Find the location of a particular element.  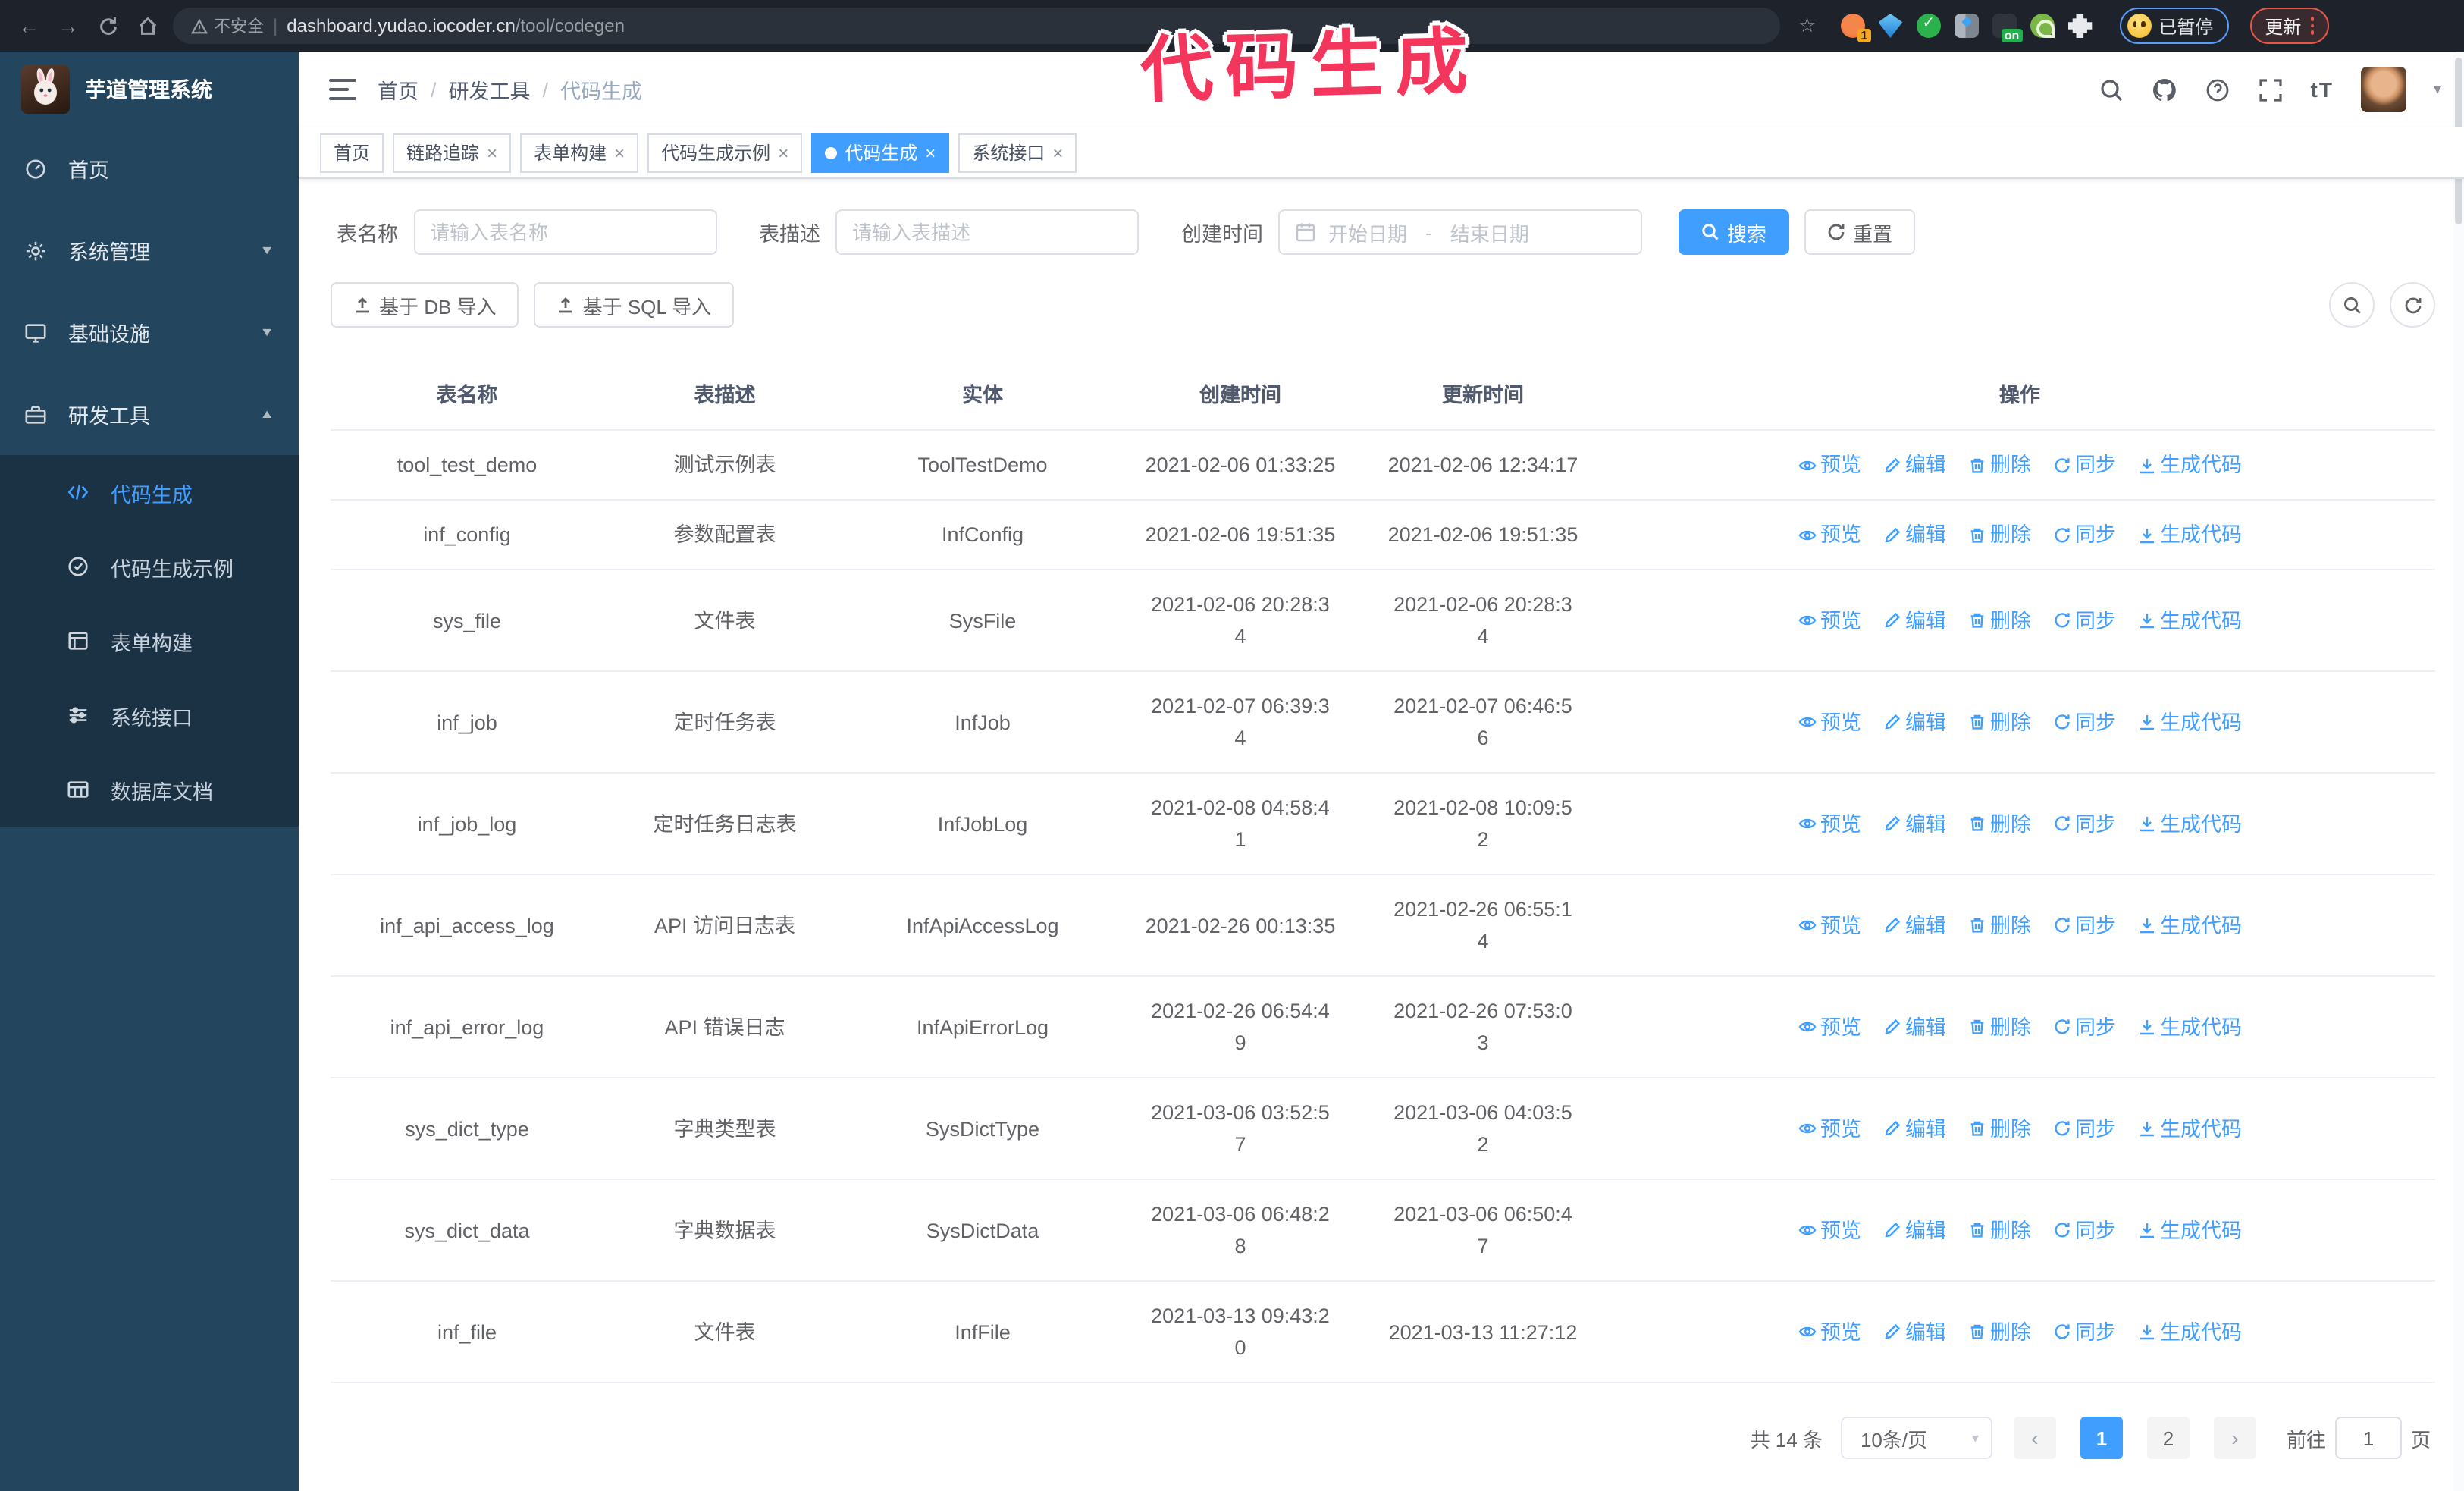

page-button-2: 2 is located at coordinates (2168, 1438).